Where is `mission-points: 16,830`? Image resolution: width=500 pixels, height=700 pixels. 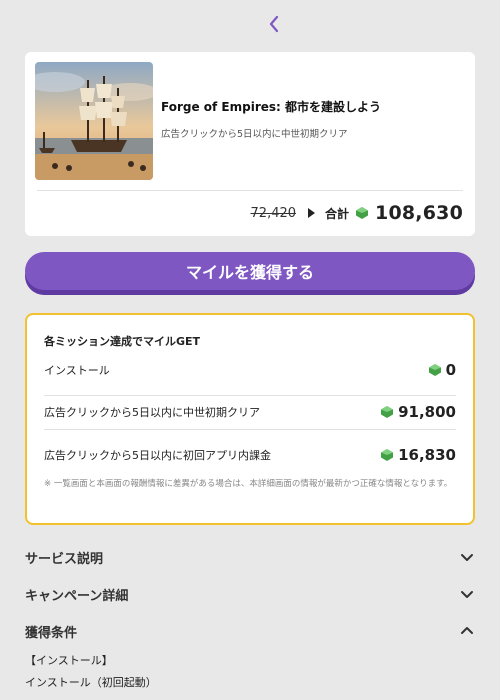 mission-points: 16,830 is located at coordinates (427, 455).